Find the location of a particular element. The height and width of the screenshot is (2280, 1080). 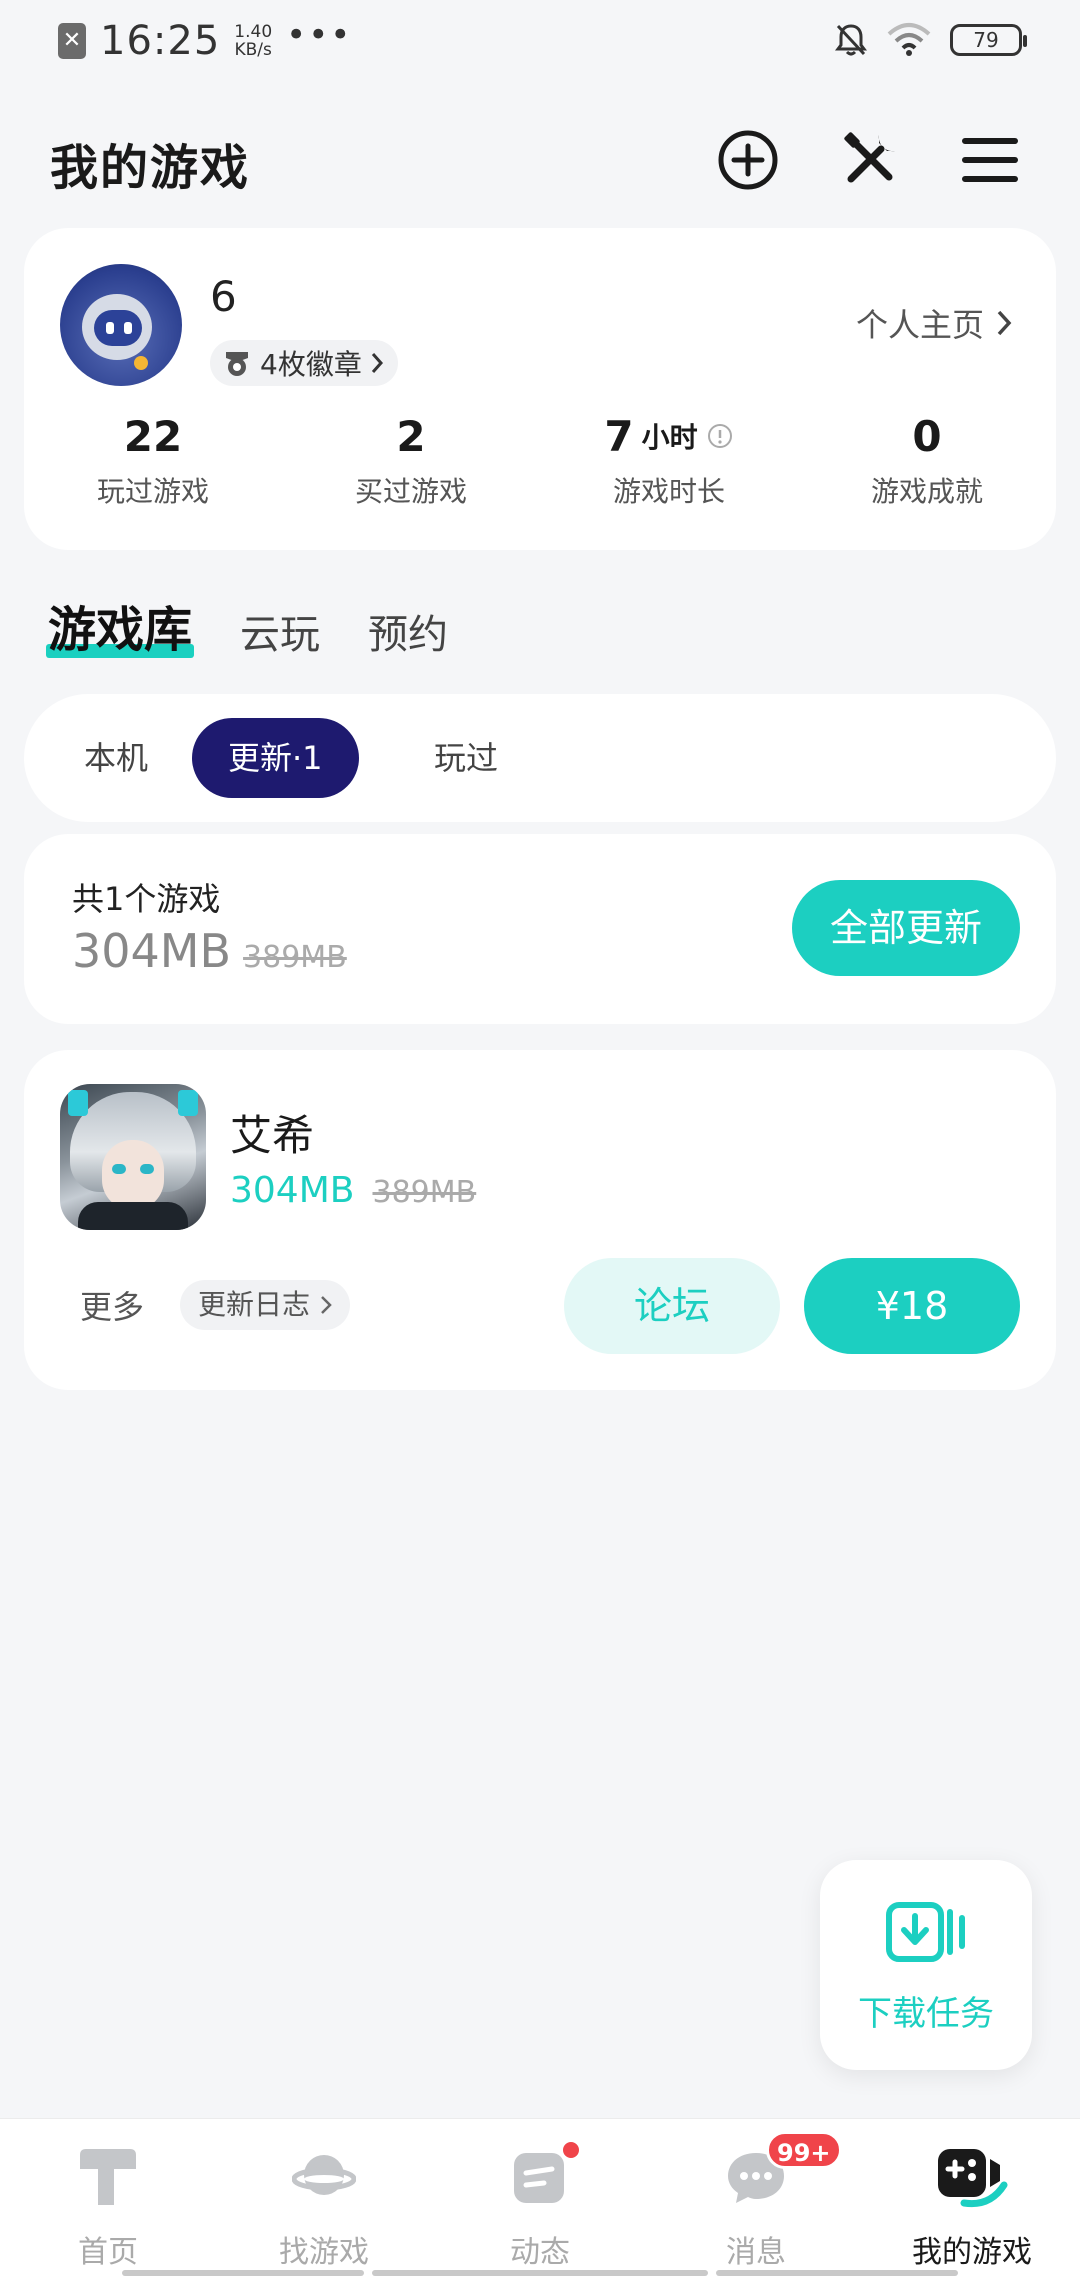

total-size: 304MB 389MB is located at coordinates (209, 951).